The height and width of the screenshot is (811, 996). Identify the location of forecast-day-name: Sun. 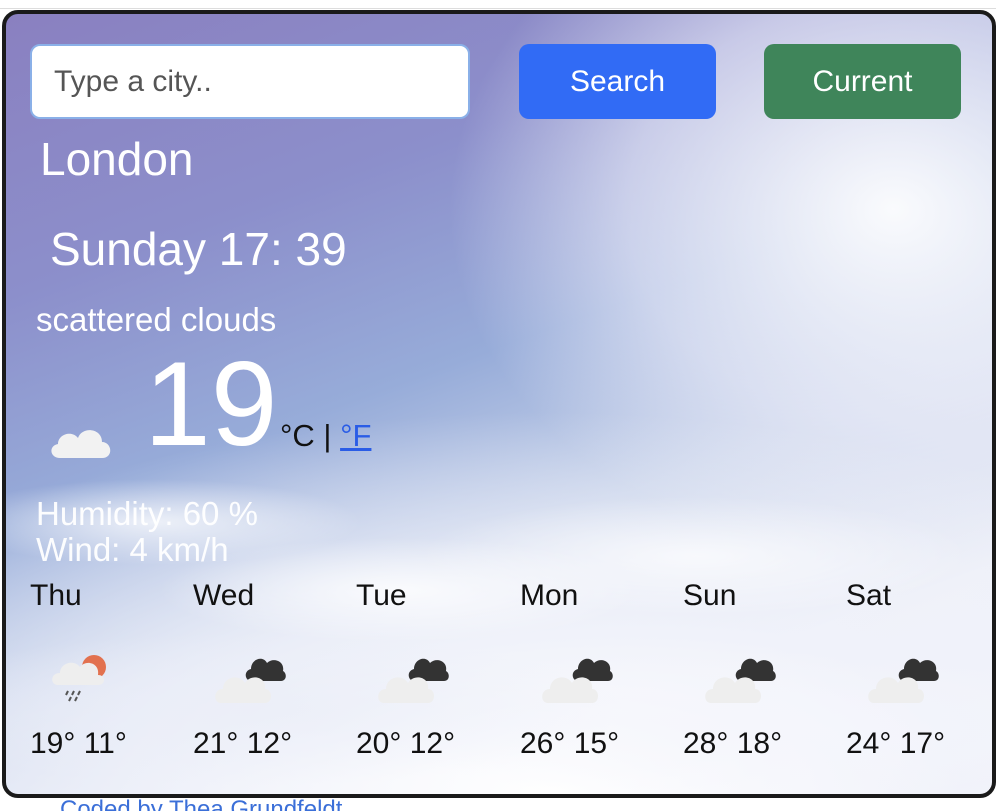
(710, 595).